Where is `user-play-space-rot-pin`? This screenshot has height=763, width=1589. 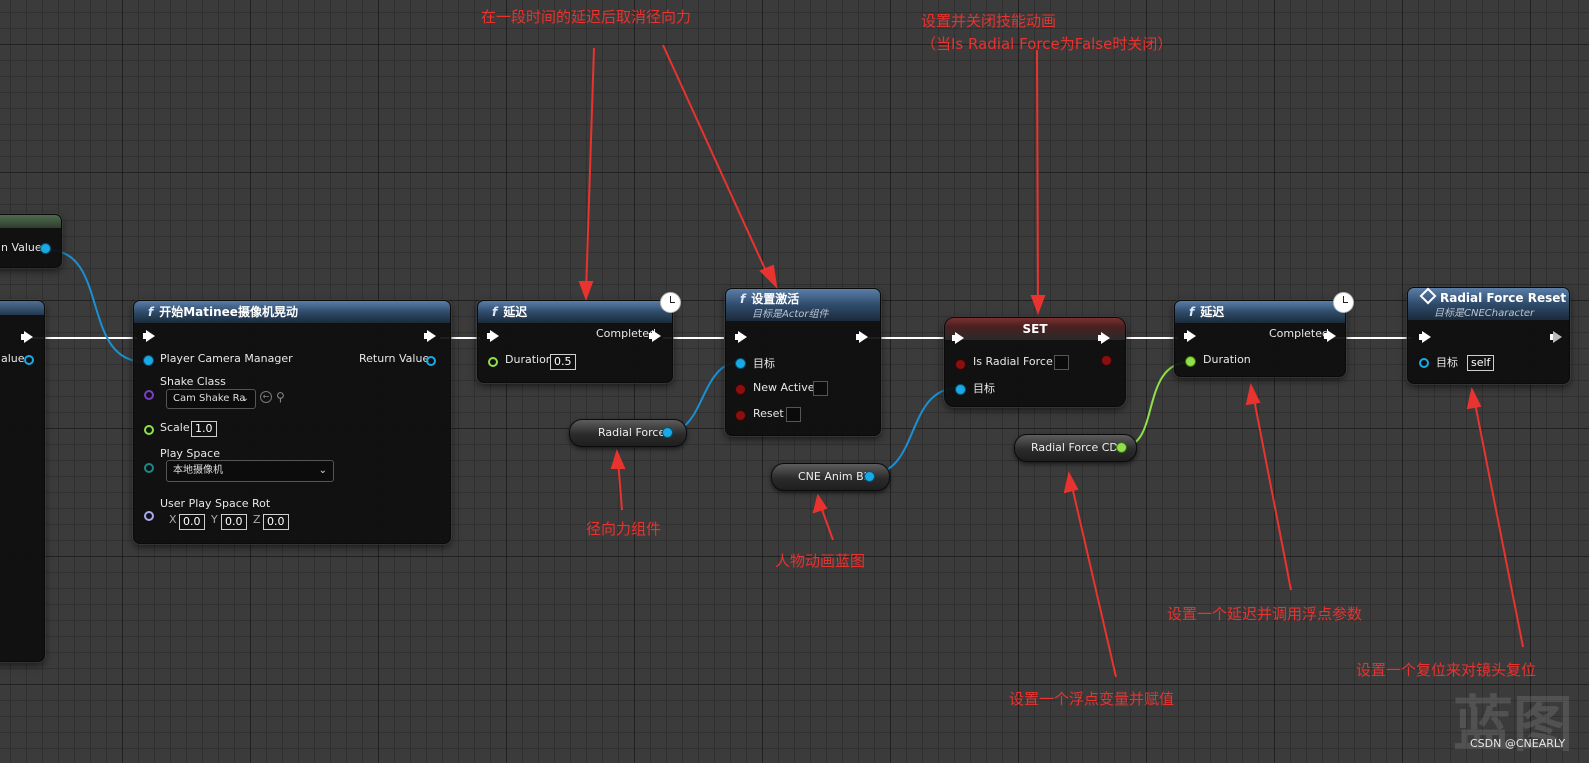
user-play-space-rot-pin is located at coordinates (149, 516).